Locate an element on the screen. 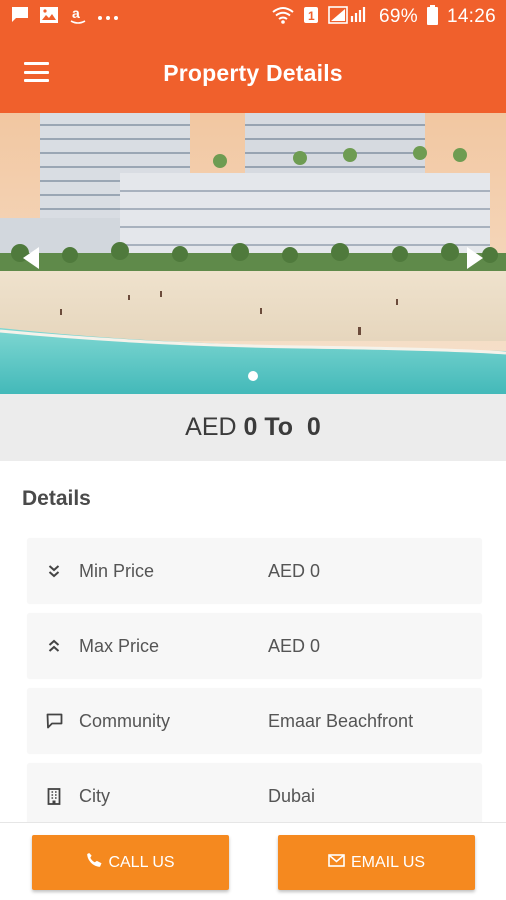  double-chevron-down-icon is located at coordinates (54, 571).